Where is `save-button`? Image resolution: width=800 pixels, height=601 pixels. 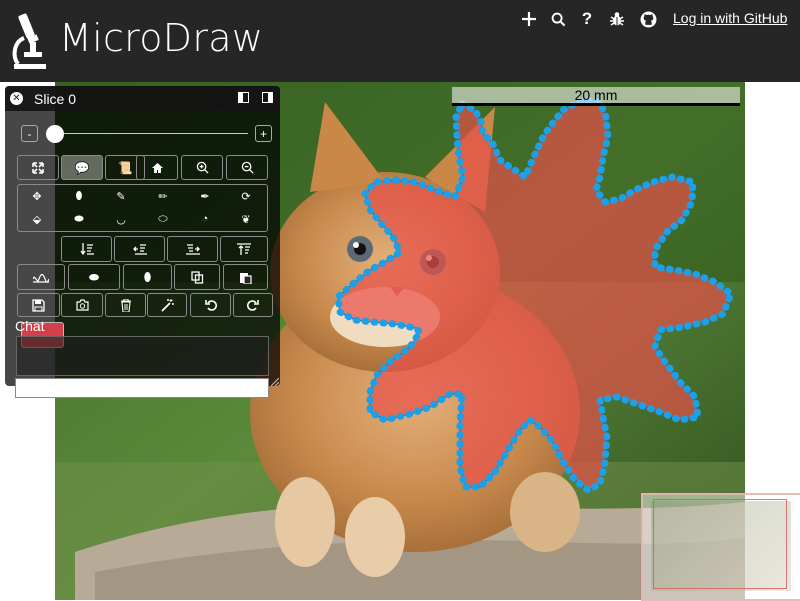
save-button is located at coordinates (38, 305).